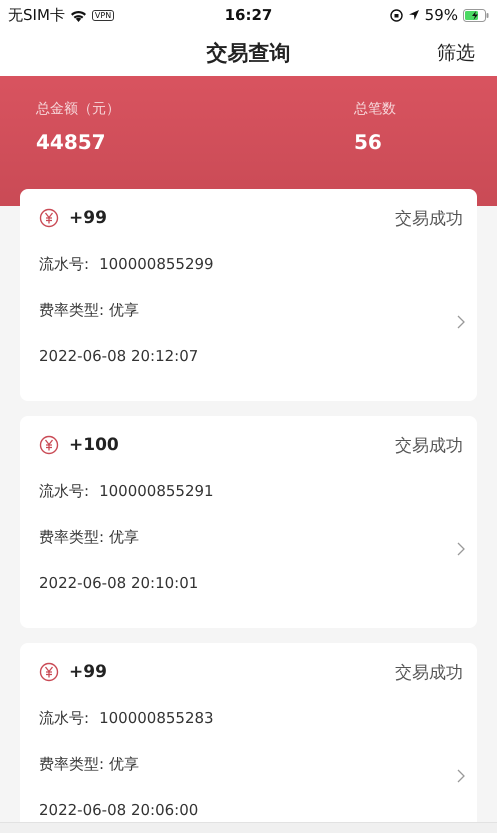 The width and height of the screenshot is (497, 833). What do you see at coordinates (78, 15) in the screenshot?
I see `wifi-icon` at bounding box center [78, 15].